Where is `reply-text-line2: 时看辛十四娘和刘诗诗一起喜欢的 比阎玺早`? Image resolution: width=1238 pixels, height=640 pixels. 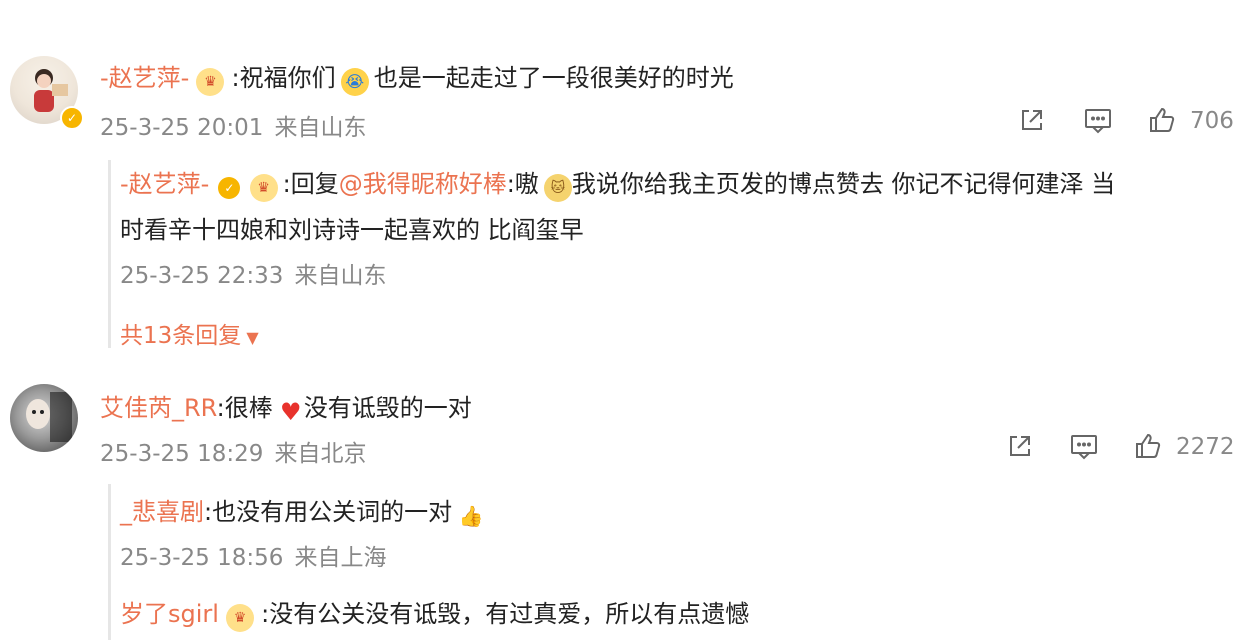 reply-text-line2: 时看辛十四娘和刘诗诗一起喜欢的 比阎玺早 is located at coordinates (352, 230).